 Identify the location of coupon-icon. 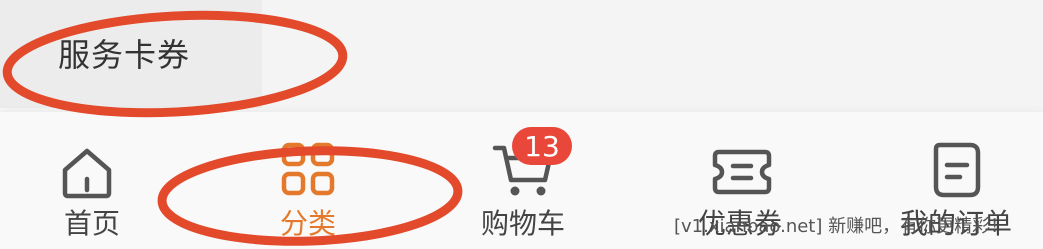
(742, 172).